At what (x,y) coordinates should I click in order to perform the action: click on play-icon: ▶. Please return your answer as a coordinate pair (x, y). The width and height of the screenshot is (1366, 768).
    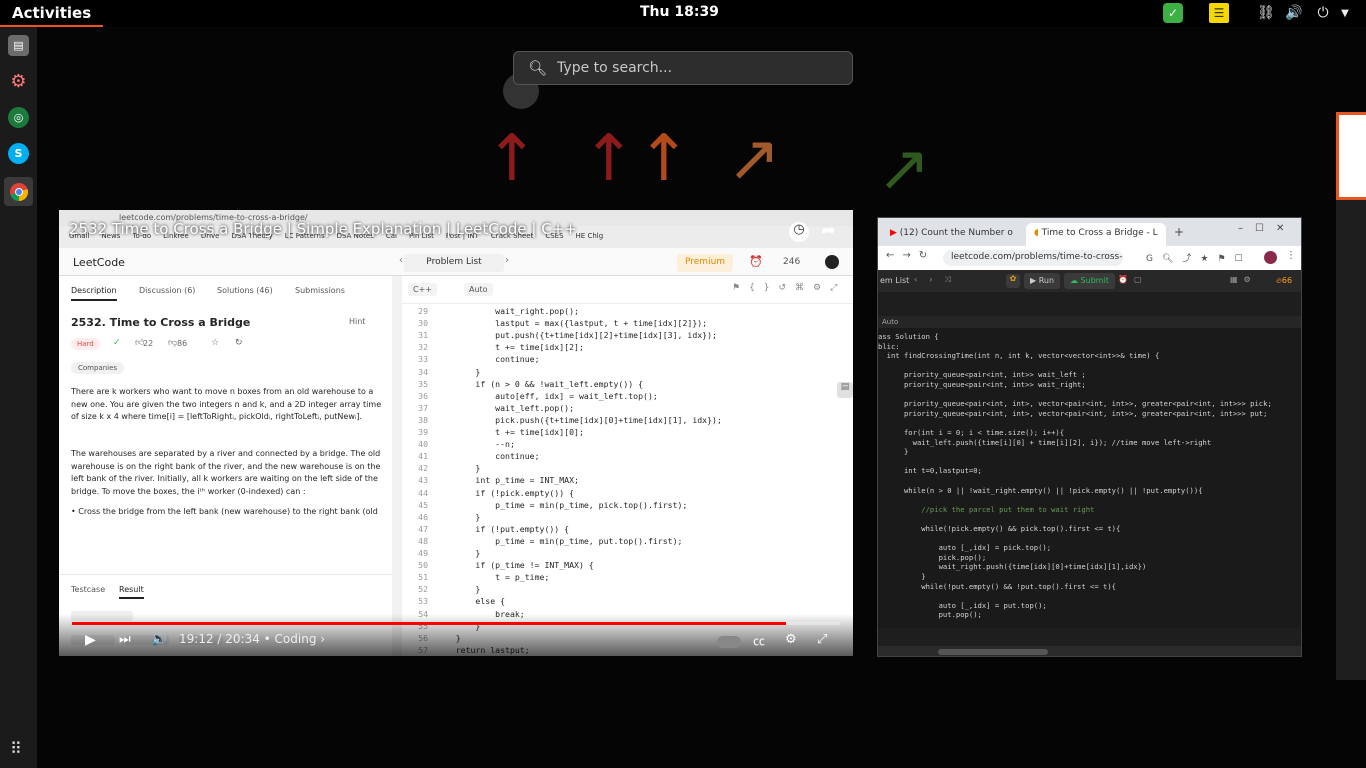
    Looking at the image, I should click on (90, 640).